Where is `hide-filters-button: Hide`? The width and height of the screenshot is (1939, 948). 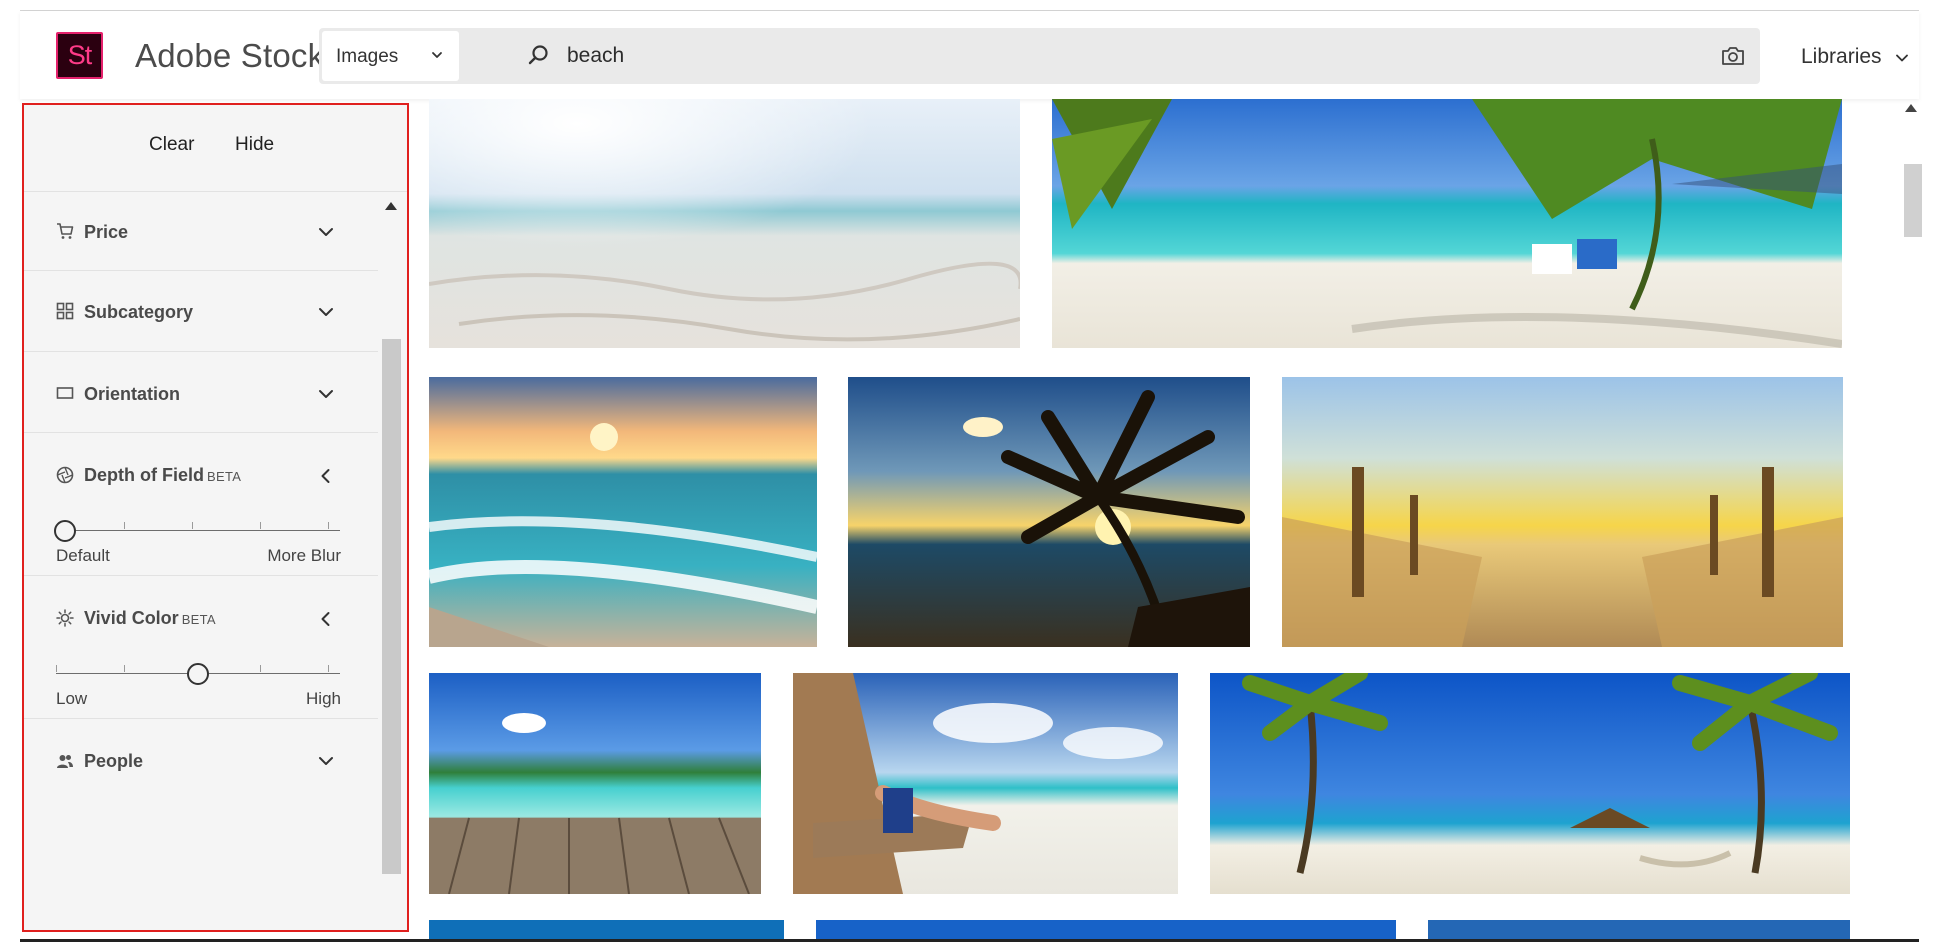 hide-filters-button: Hide is located at coordinates (254, 145).